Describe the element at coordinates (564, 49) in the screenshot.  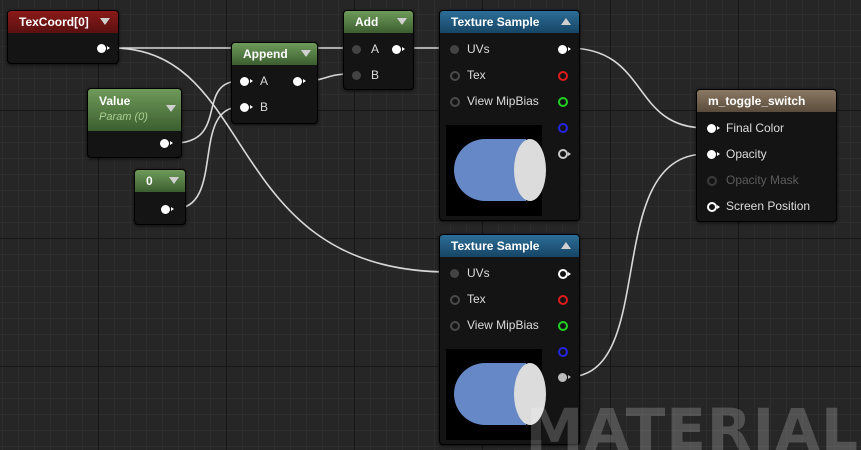
I see `texture-sample-1-rgb-output-pin` at that location.